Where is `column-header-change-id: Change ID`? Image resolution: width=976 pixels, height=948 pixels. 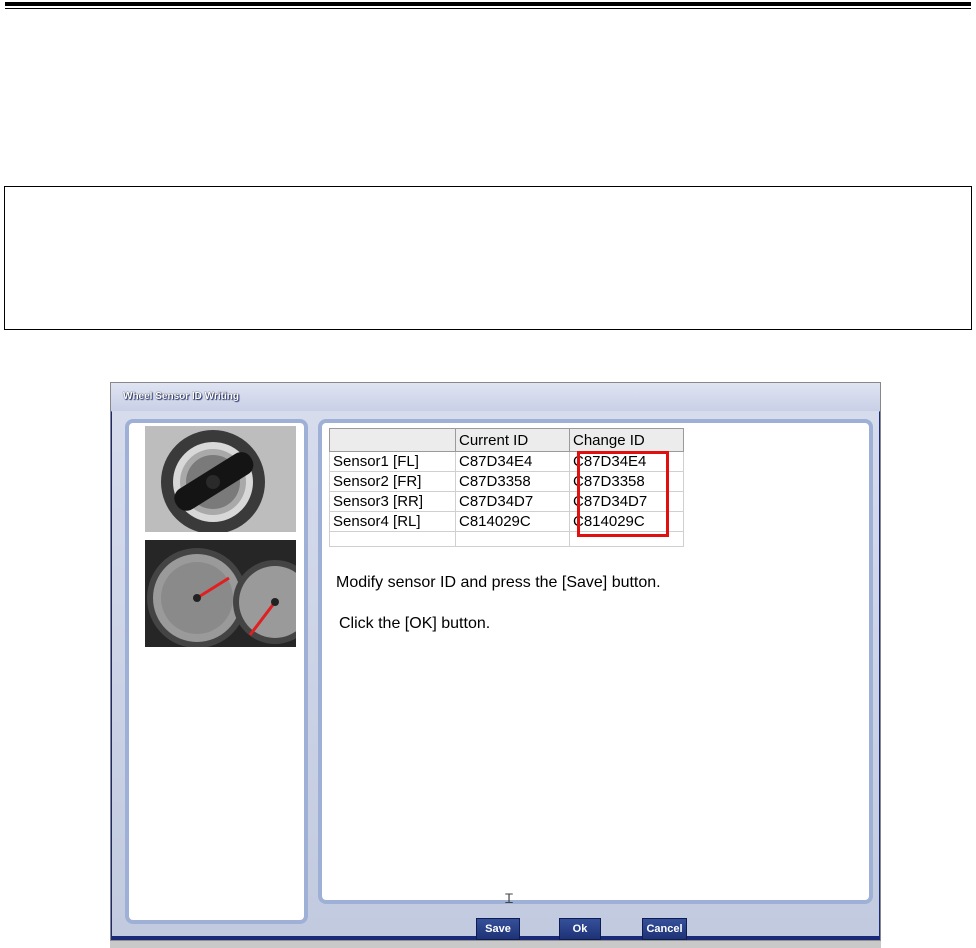
column-header-change-id: Change ID is located at coordinates (626, 440).